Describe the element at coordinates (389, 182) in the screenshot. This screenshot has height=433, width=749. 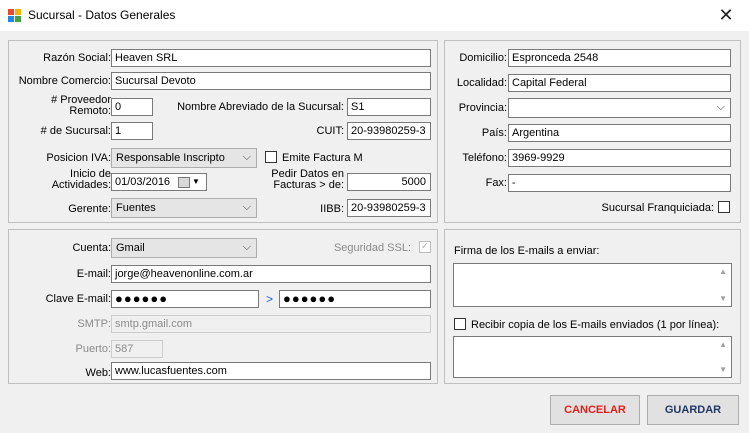
I see `pedir-datos-input: 5000` at that location.